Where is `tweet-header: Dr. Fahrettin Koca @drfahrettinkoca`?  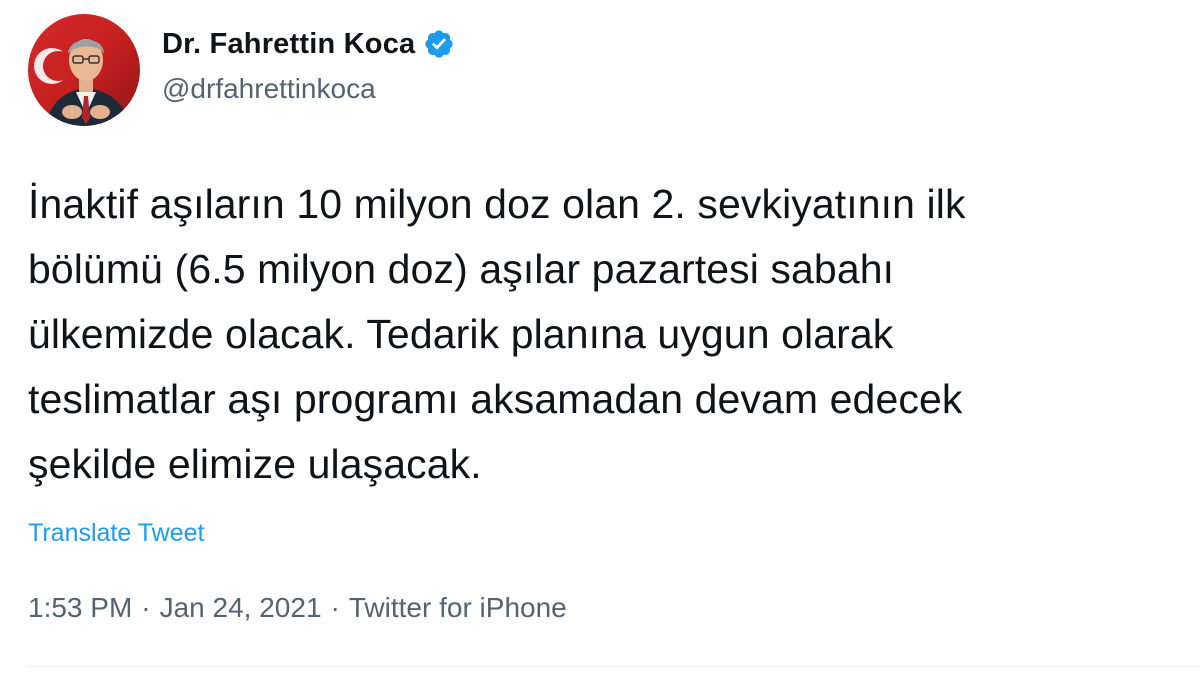 tweet-header: Dr. Fahrettin Koca @drfahrettinkoca is located at coordinates (241, 70).